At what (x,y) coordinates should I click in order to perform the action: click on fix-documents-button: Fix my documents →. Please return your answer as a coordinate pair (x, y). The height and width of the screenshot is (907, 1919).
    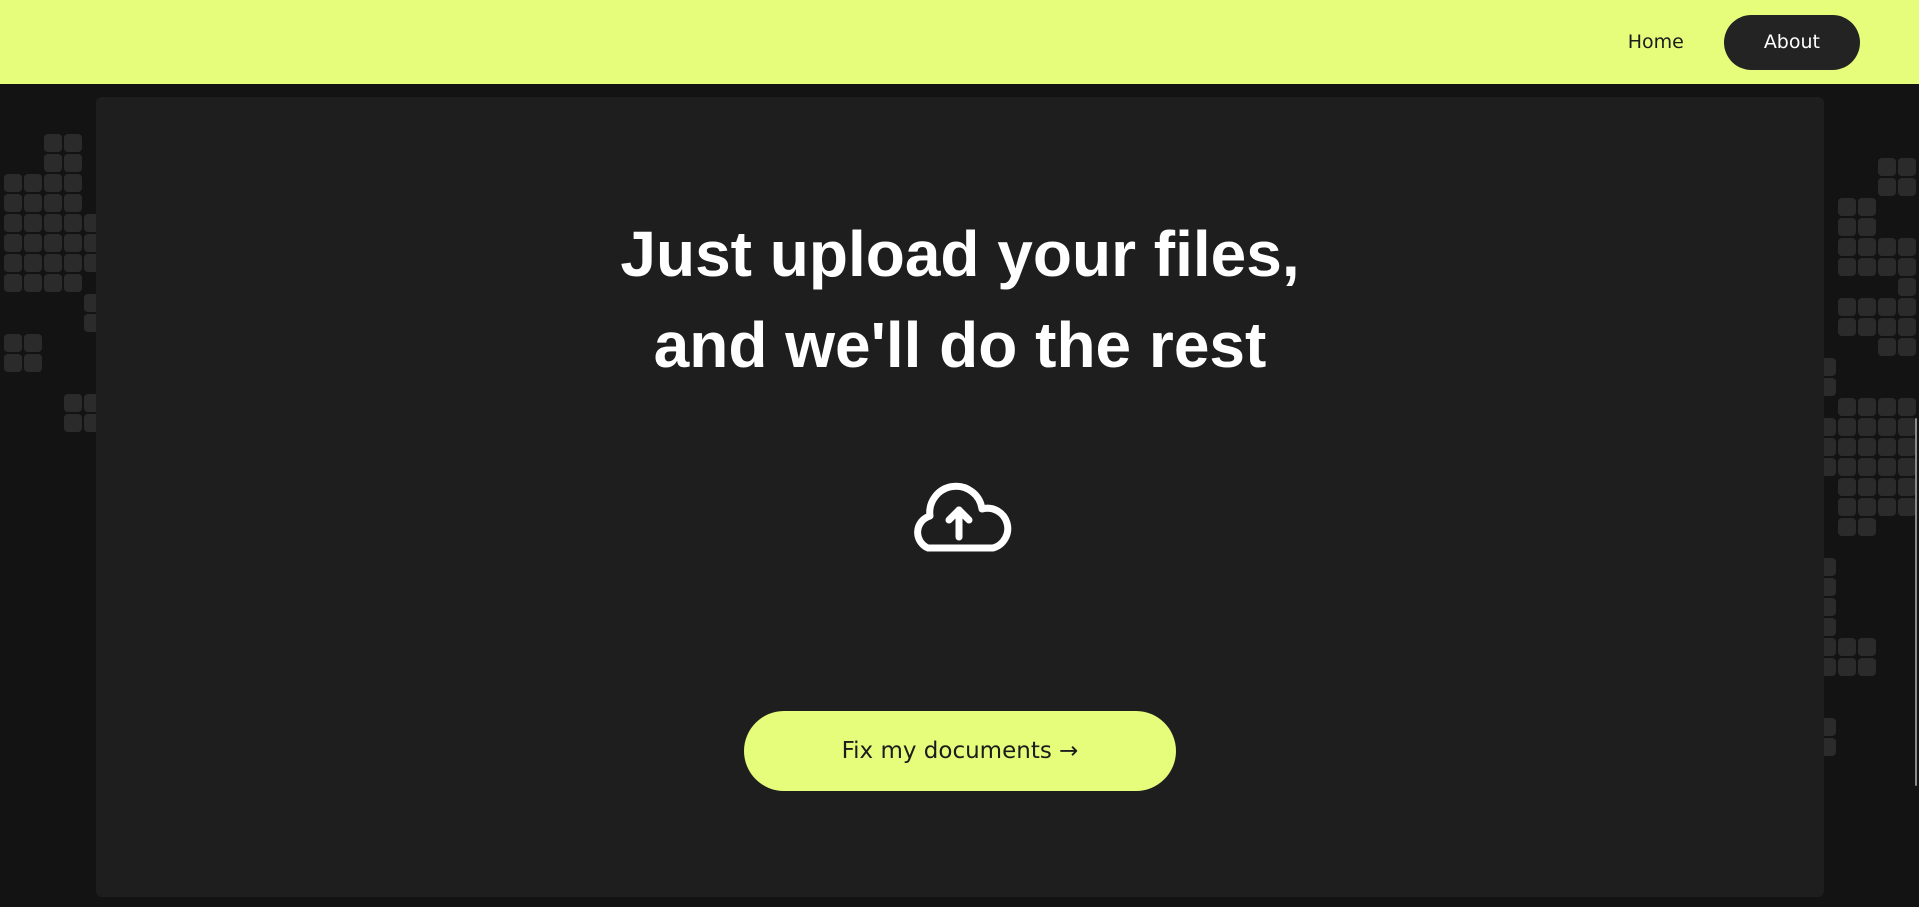
    Looking at the image, I should click on (960, 751).